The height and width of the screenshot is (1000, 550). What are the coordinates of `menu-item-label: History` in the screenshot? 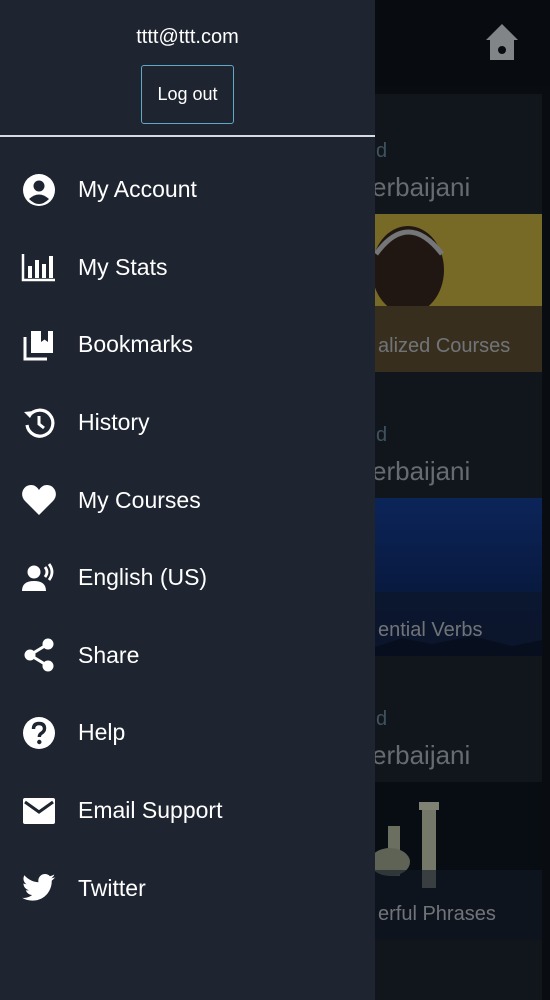 It's located at (114, 422).